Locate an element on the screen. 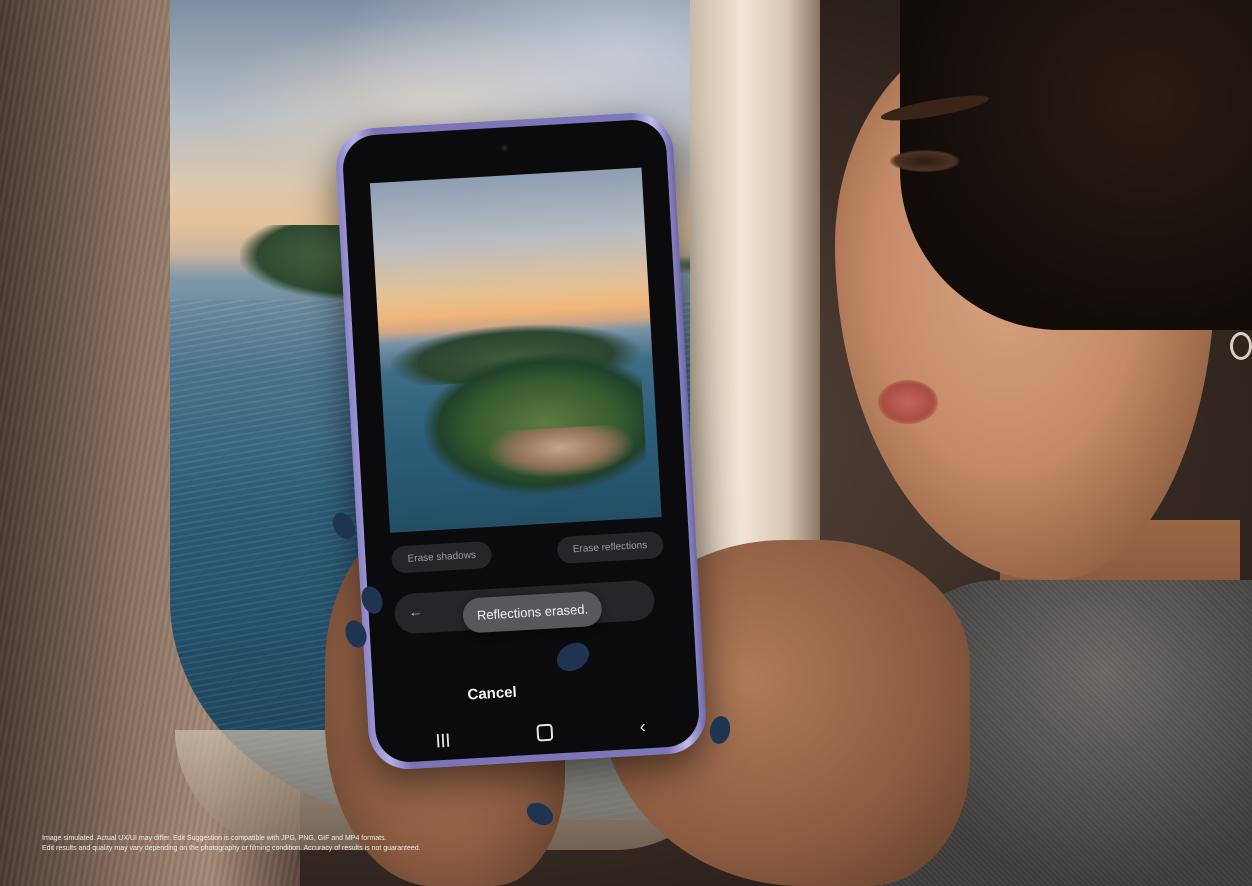 Image resolution: width=1252 pixels, height=886 pixels. erase-reflections-button: Erase reflections is located at coordinates (610, 548).